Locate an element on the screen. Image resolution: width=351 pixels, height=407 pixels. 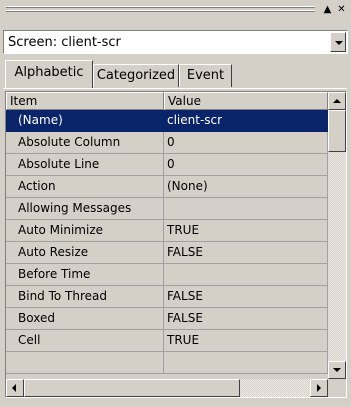
property-name: Boxed is located at coordinates (85, 319).